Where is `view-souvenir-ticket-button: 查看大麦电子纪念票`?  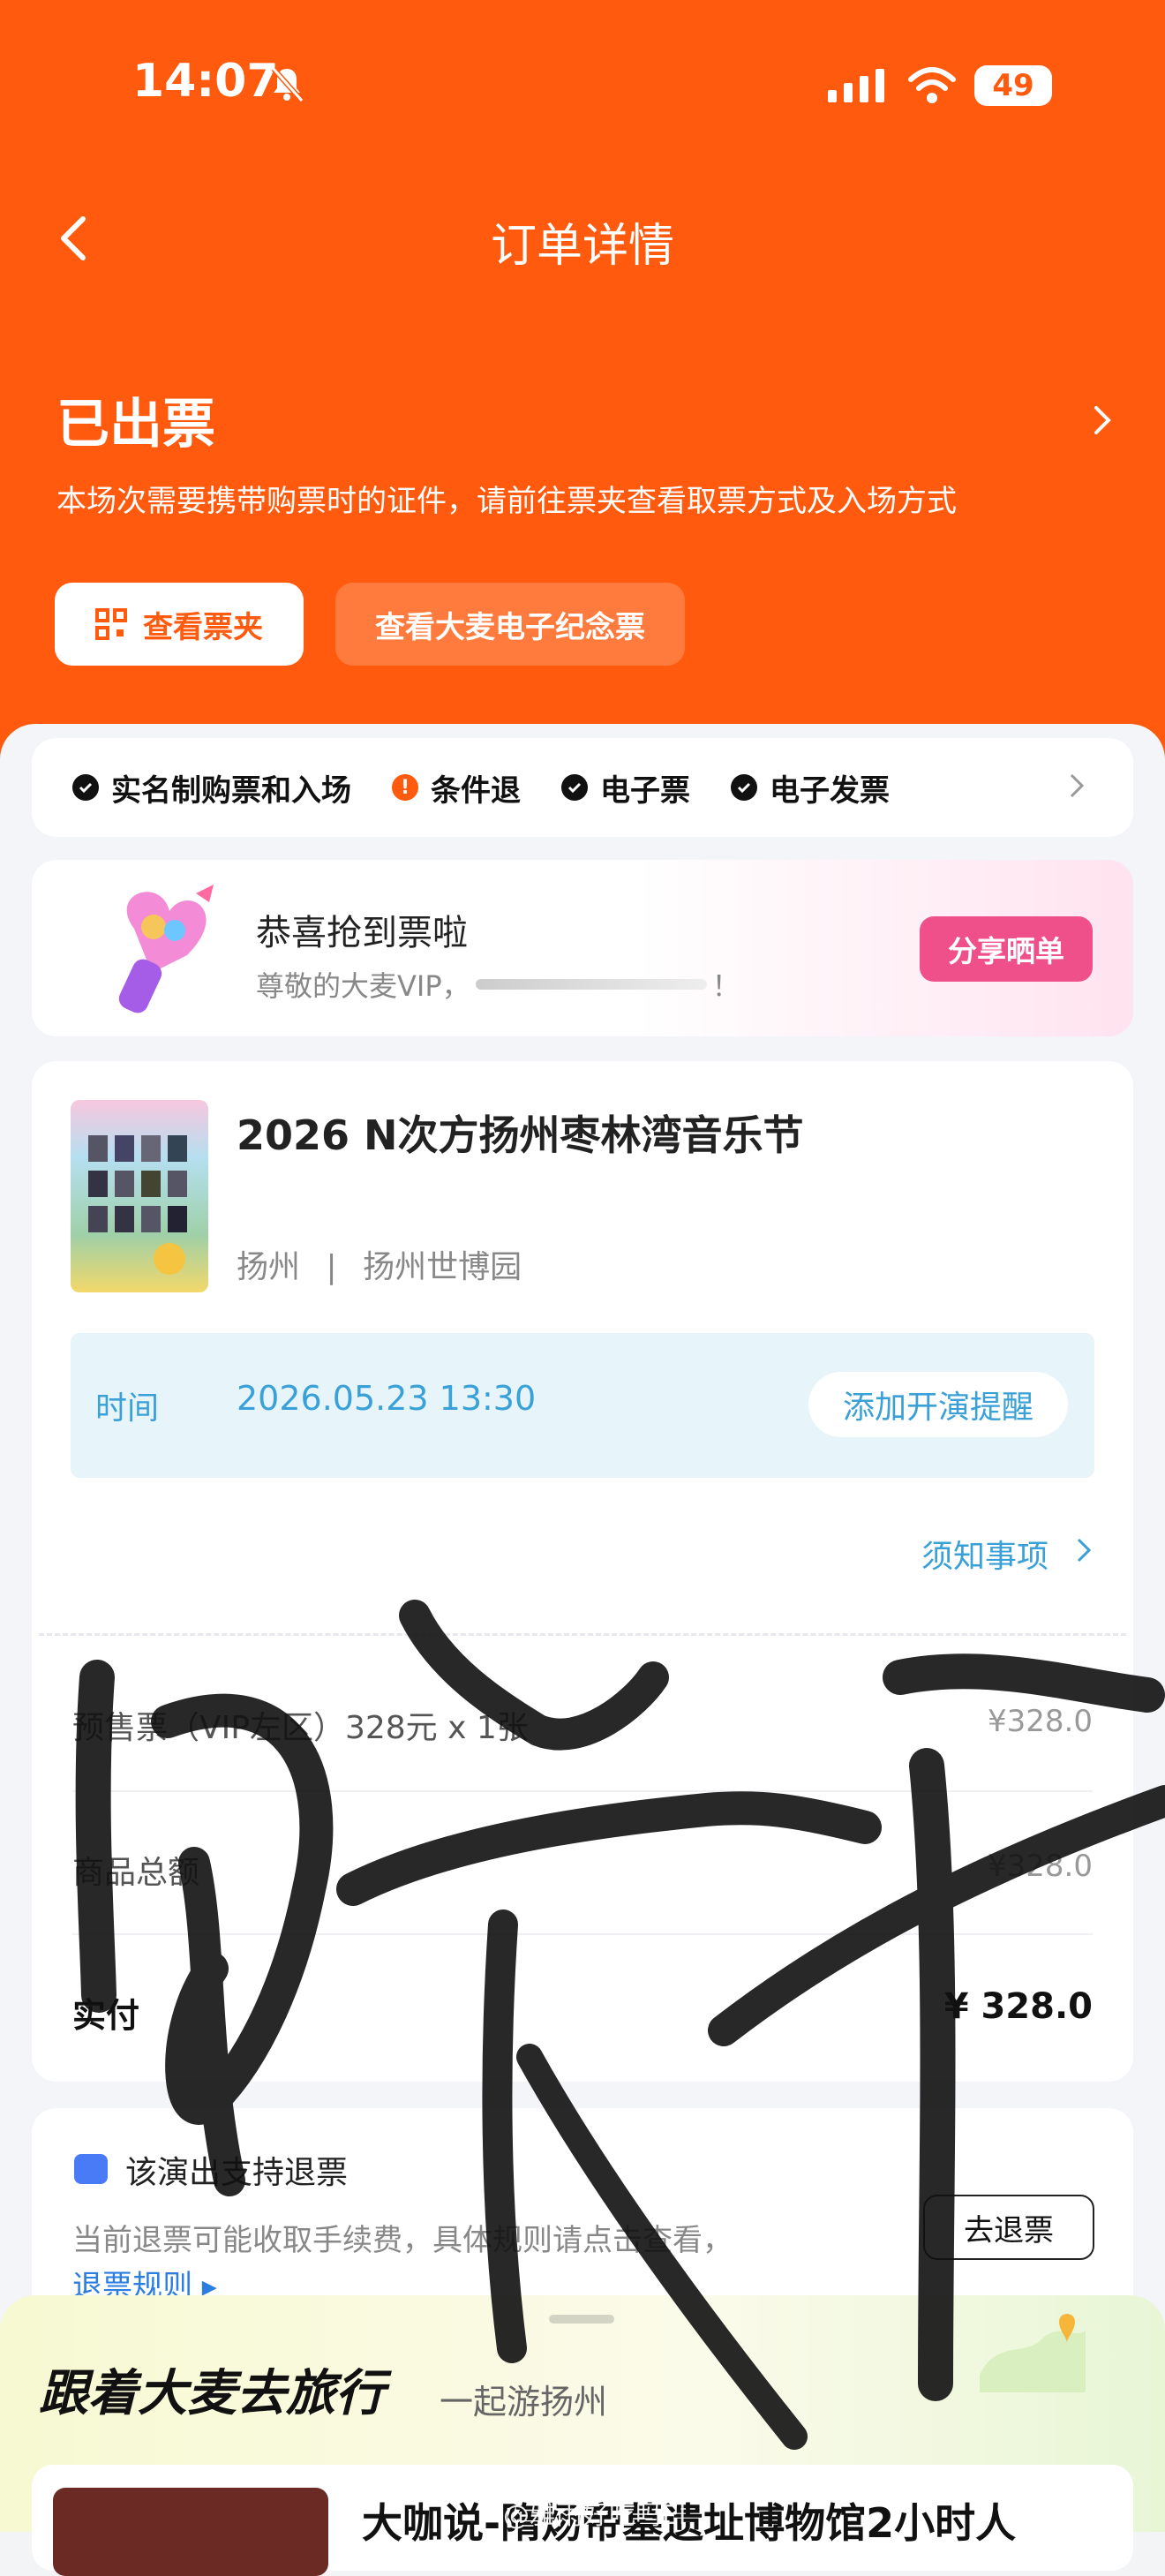
view-souvenir-ticket-button: 查看大麦电子纪念票 is located at coordinates (510, 625).